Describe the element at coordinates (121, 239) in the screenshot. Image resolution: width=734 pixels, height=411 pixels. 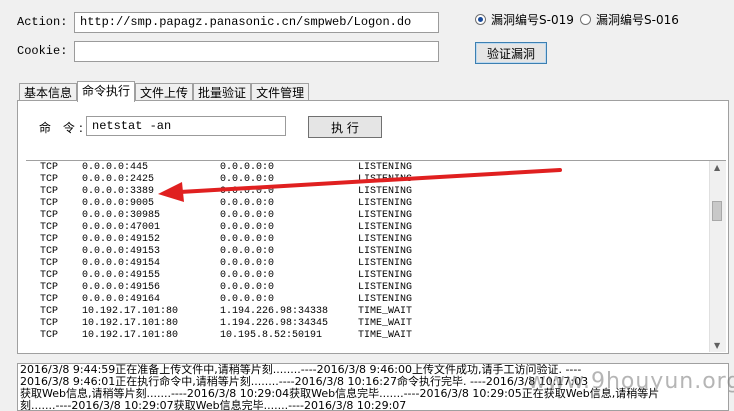
I see `output-cell: 0.0.0.0:49152` at that location.